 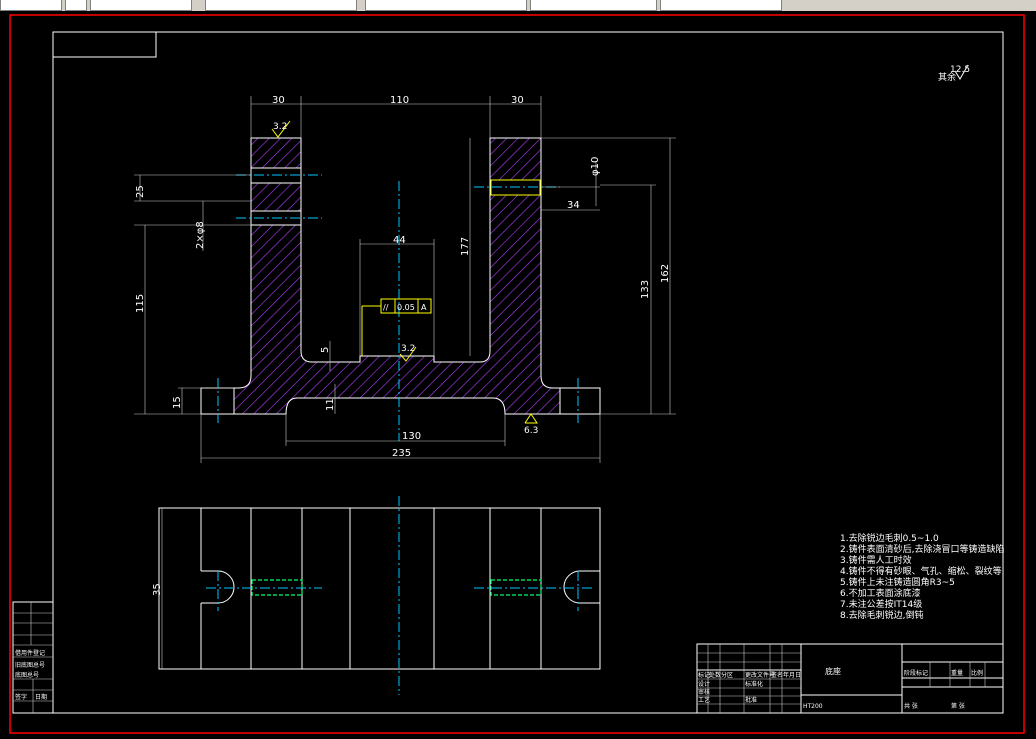 I want to click on dim-2xphi8: 2×φ8, so click(x=200, y=235).